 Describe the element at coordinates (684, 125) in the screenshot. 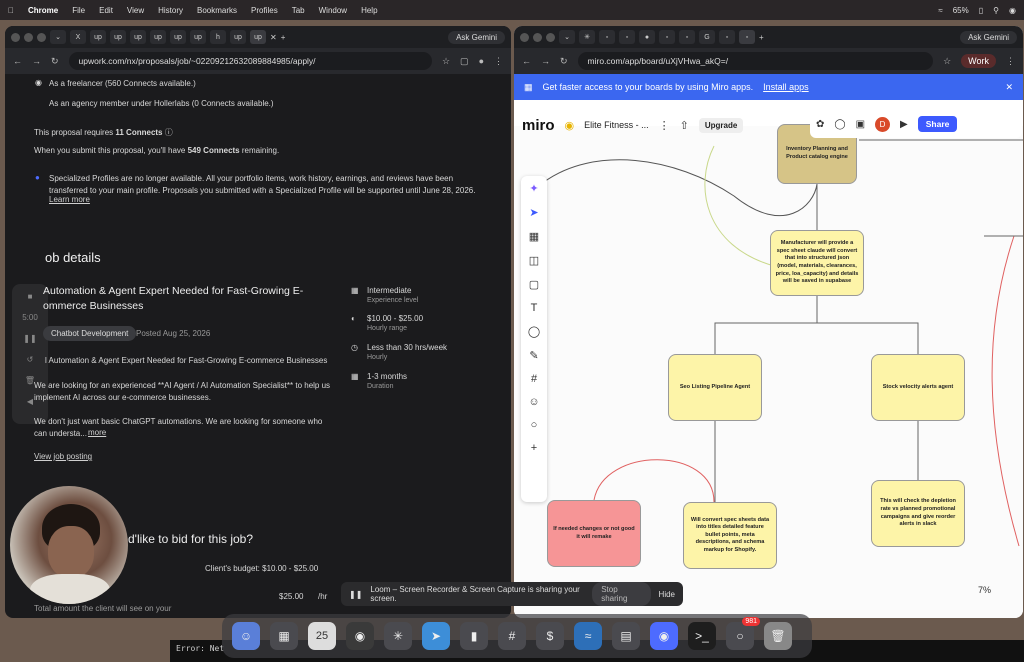

I see `export-icon: ⇧` at that location.